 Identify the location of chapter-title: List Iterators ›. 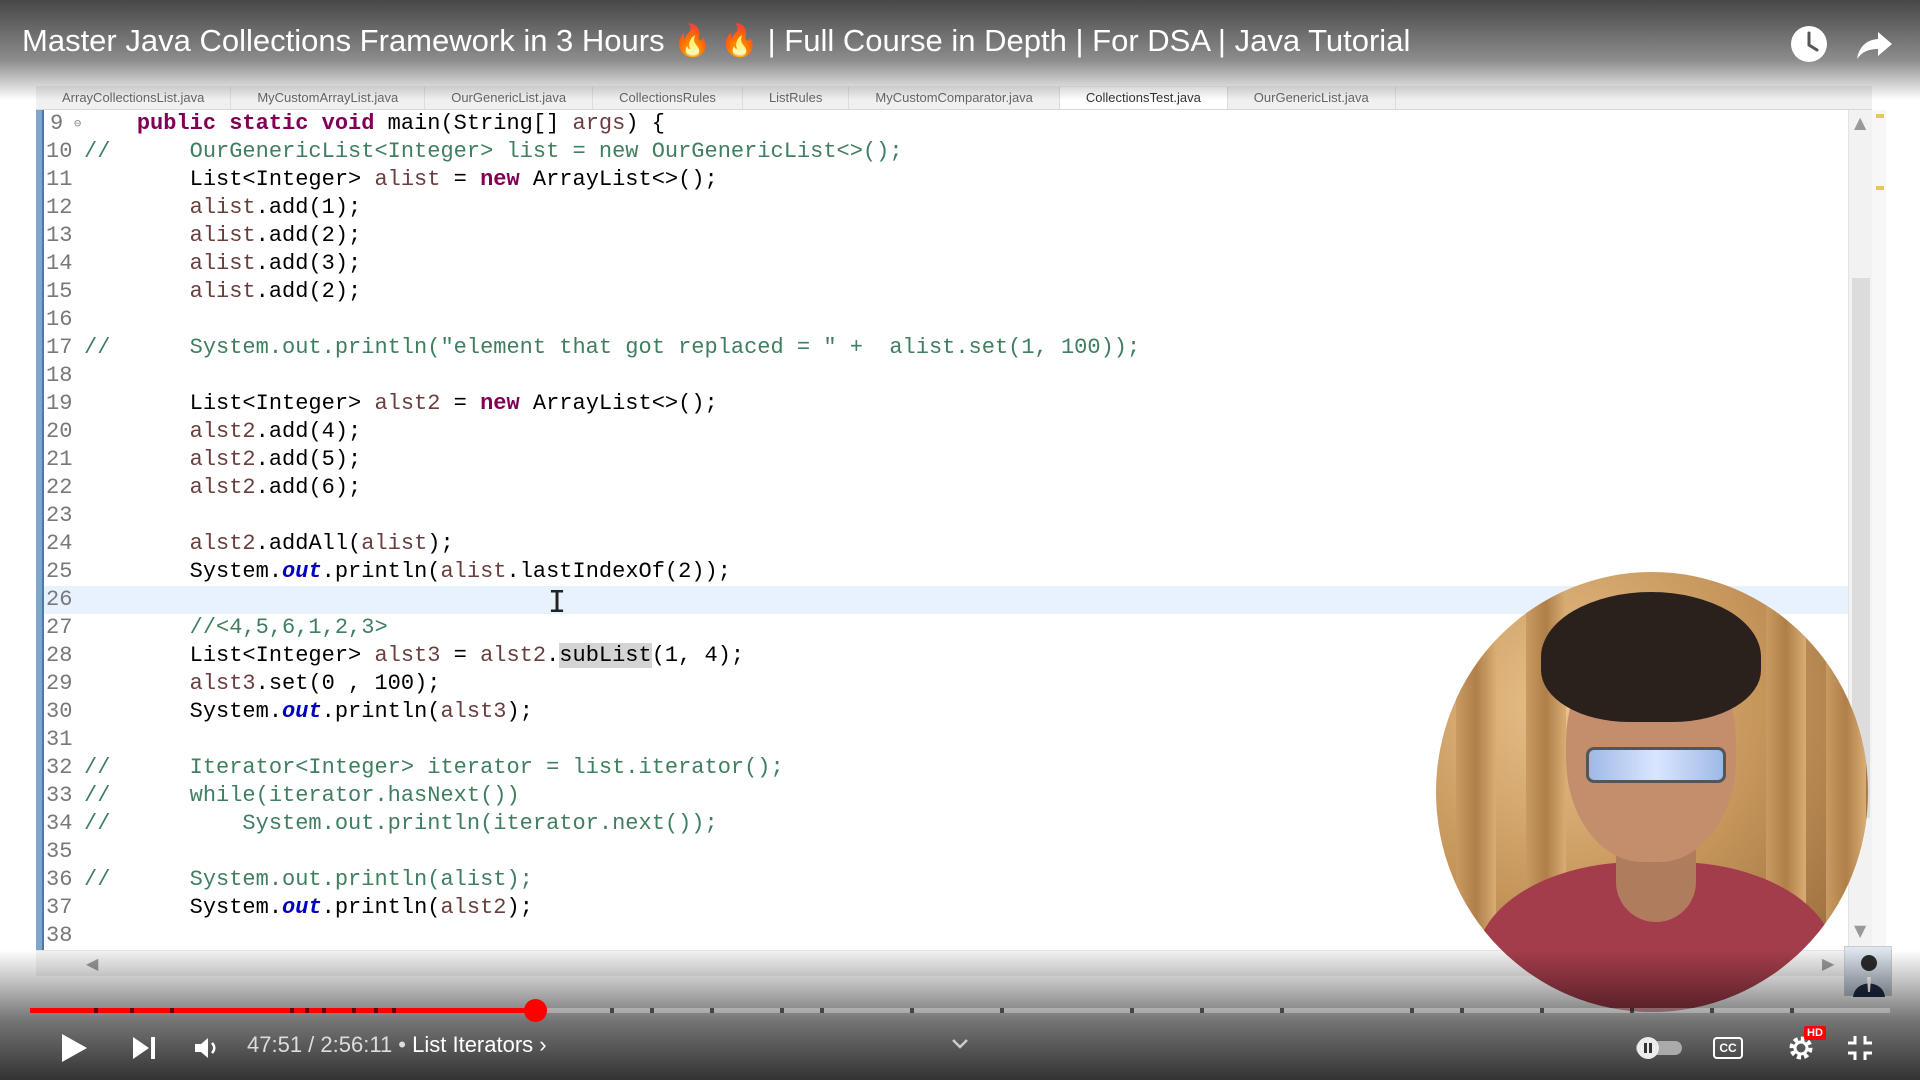
(479, 1044).